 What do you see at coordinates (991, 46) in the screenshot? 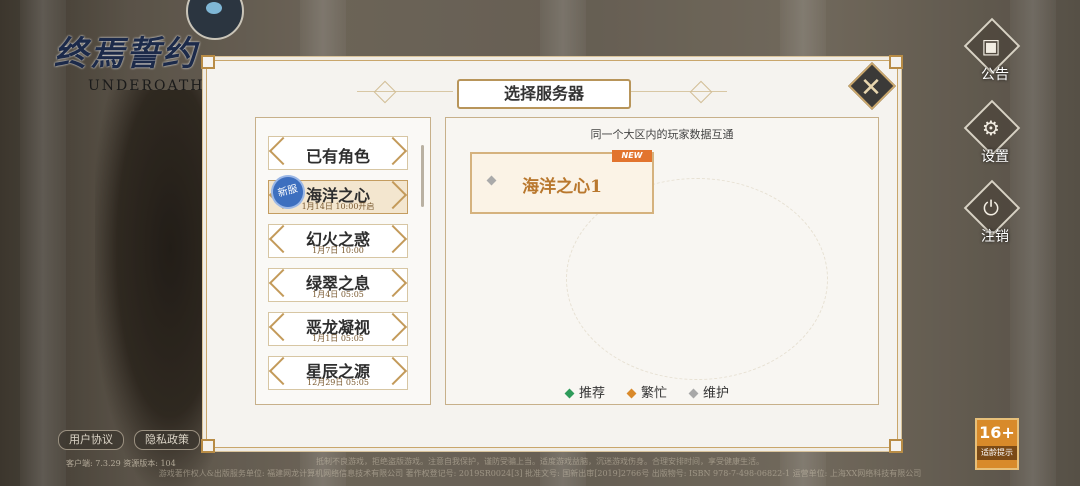
I see `notice-board-icon: ▣` at bounding box center [991, 46].